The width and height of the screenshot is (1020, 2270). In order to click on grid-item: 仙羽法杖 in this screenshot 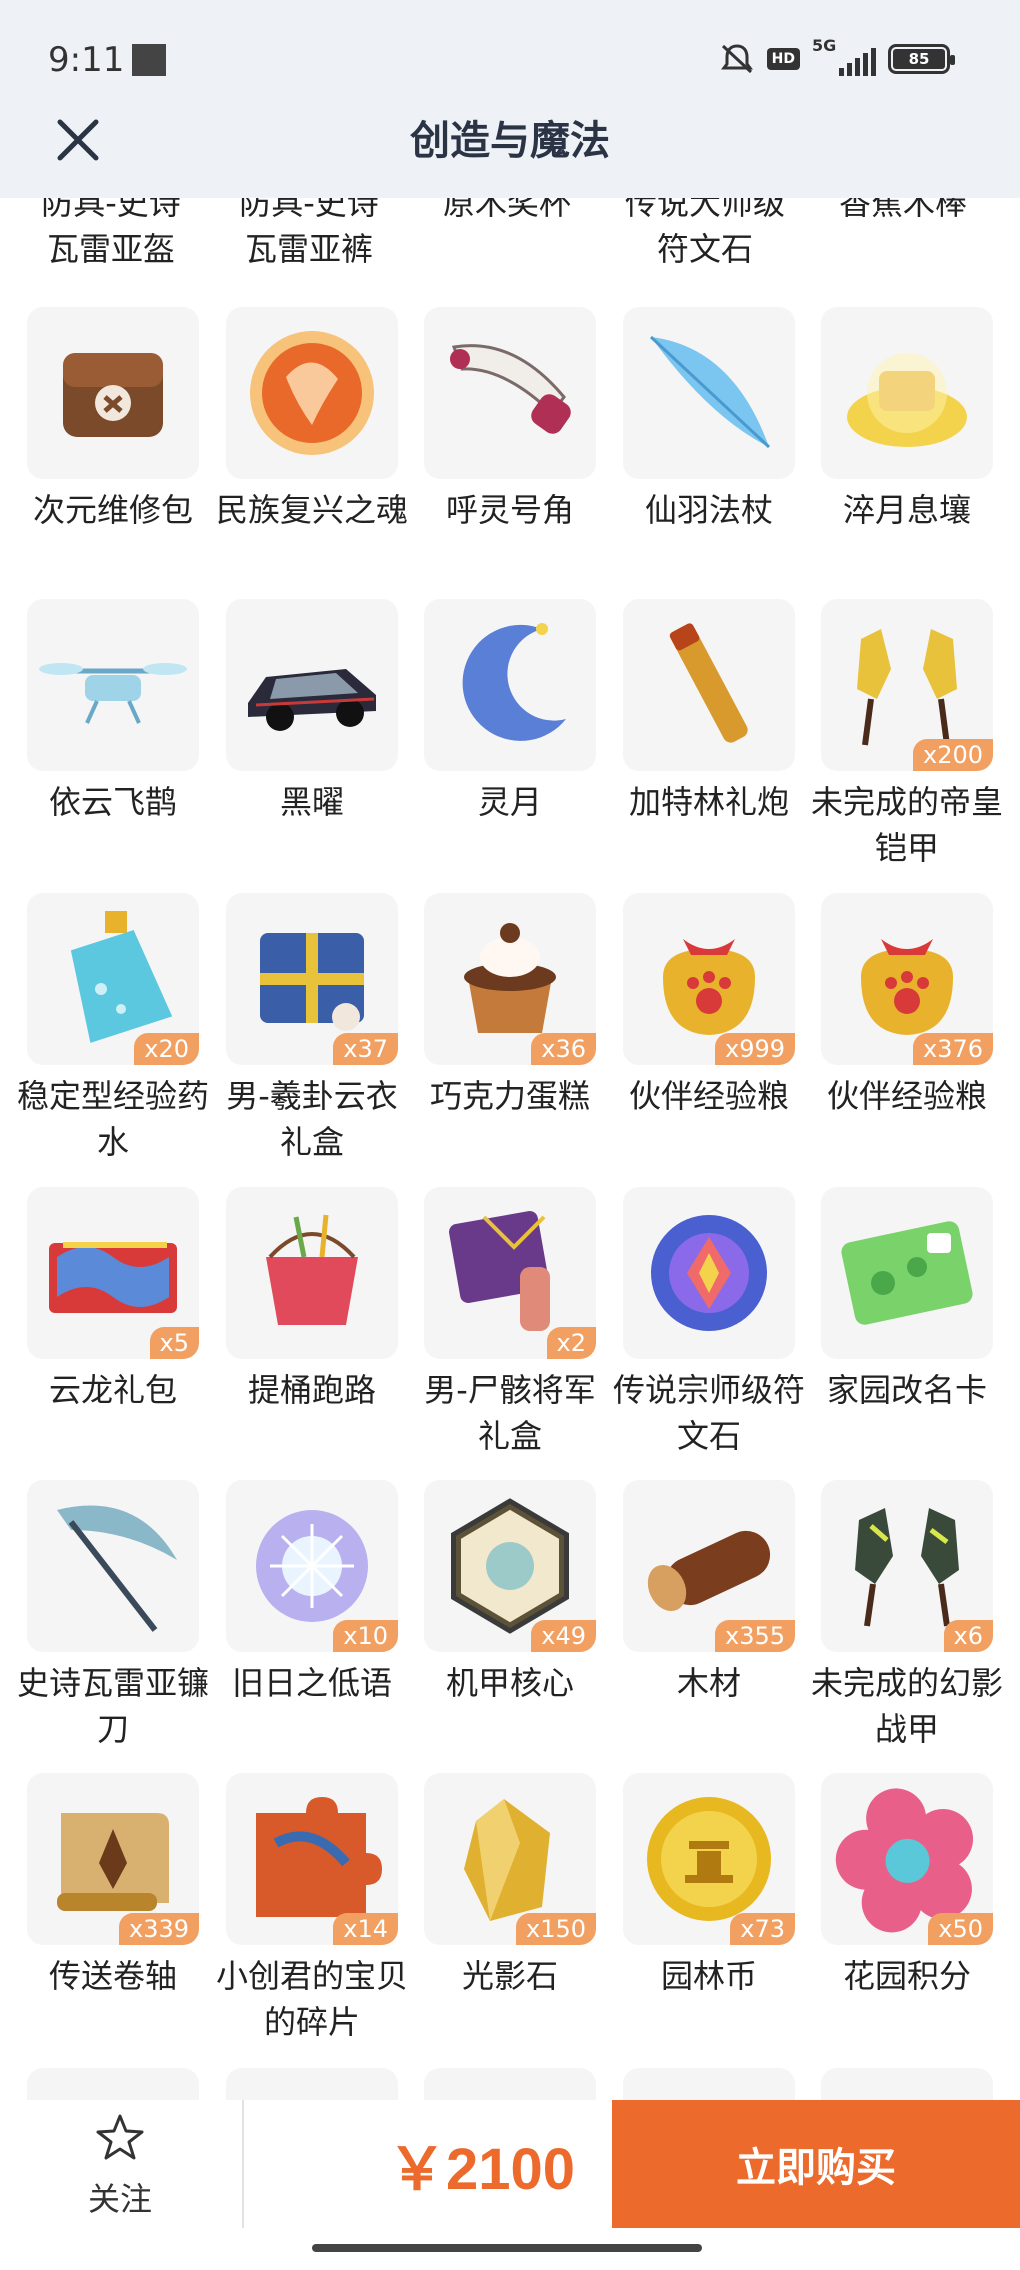, I will do `click(709, 418)`.